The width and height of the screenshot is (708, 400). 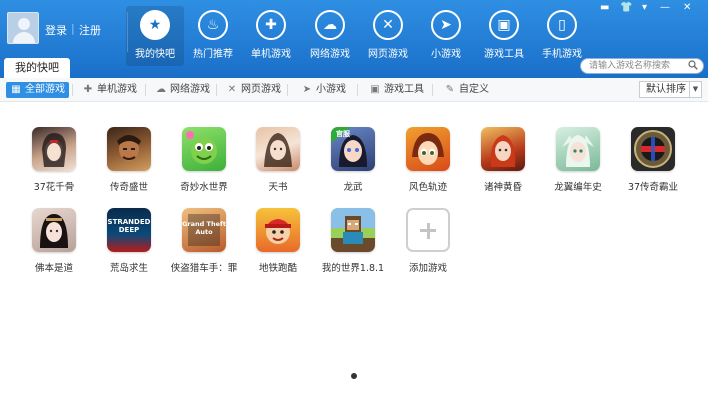 I want to click on nav-mini: ➤ 小游戏, so click(x=446, y=36).